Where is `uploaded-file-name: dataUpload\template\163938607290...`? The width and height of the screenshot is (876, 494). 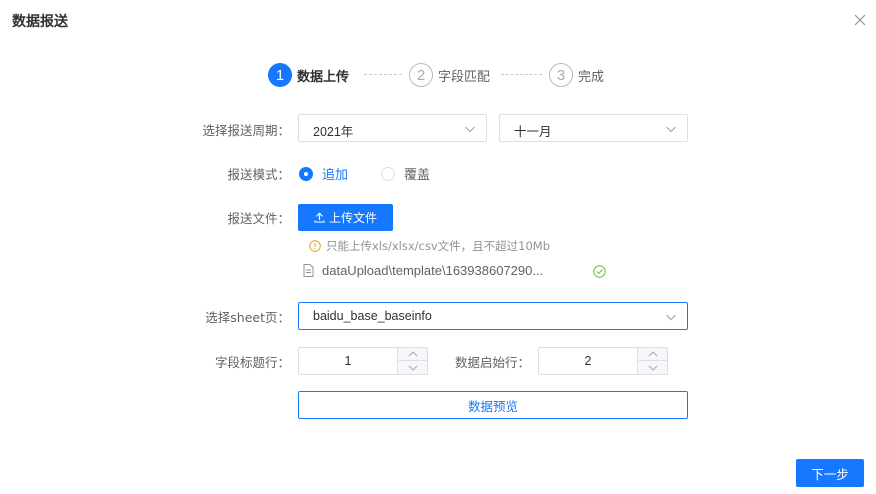 uploaded-file-name: dataUpload\template\163938607290... is located at coordinates (433, 270).